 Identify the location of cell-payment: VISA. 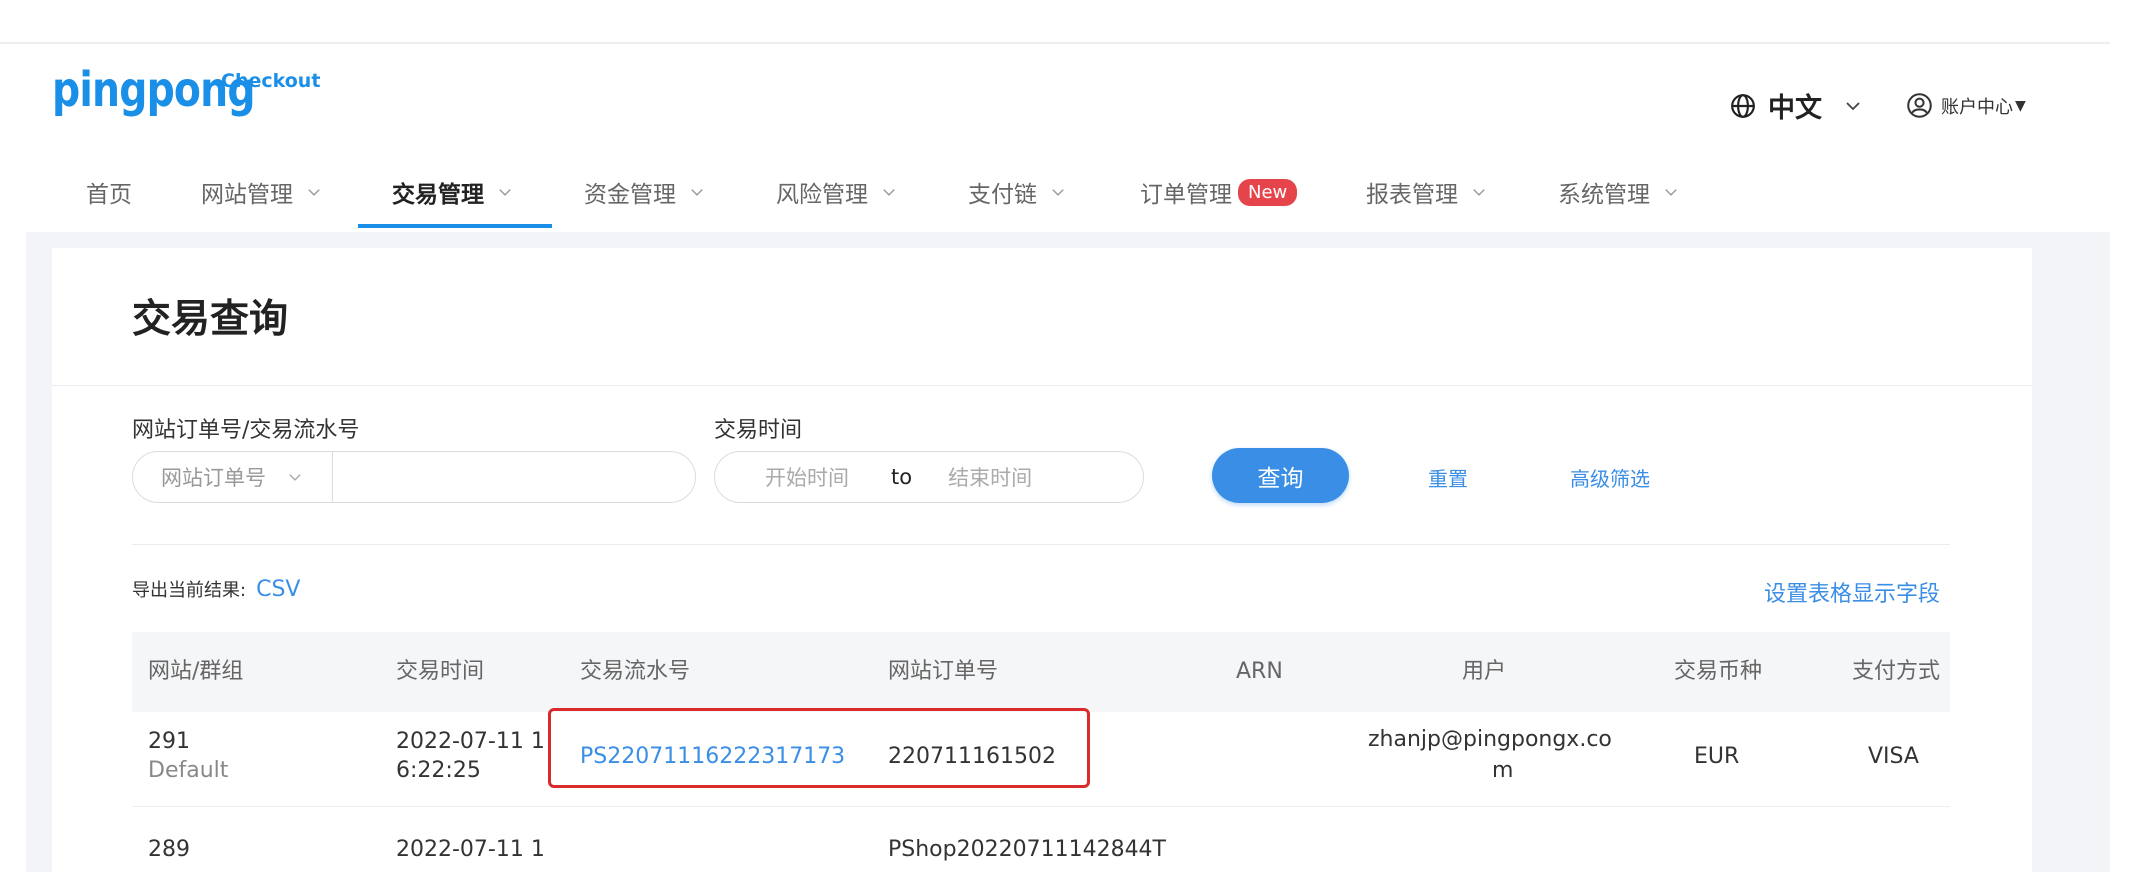
(1893, 756).